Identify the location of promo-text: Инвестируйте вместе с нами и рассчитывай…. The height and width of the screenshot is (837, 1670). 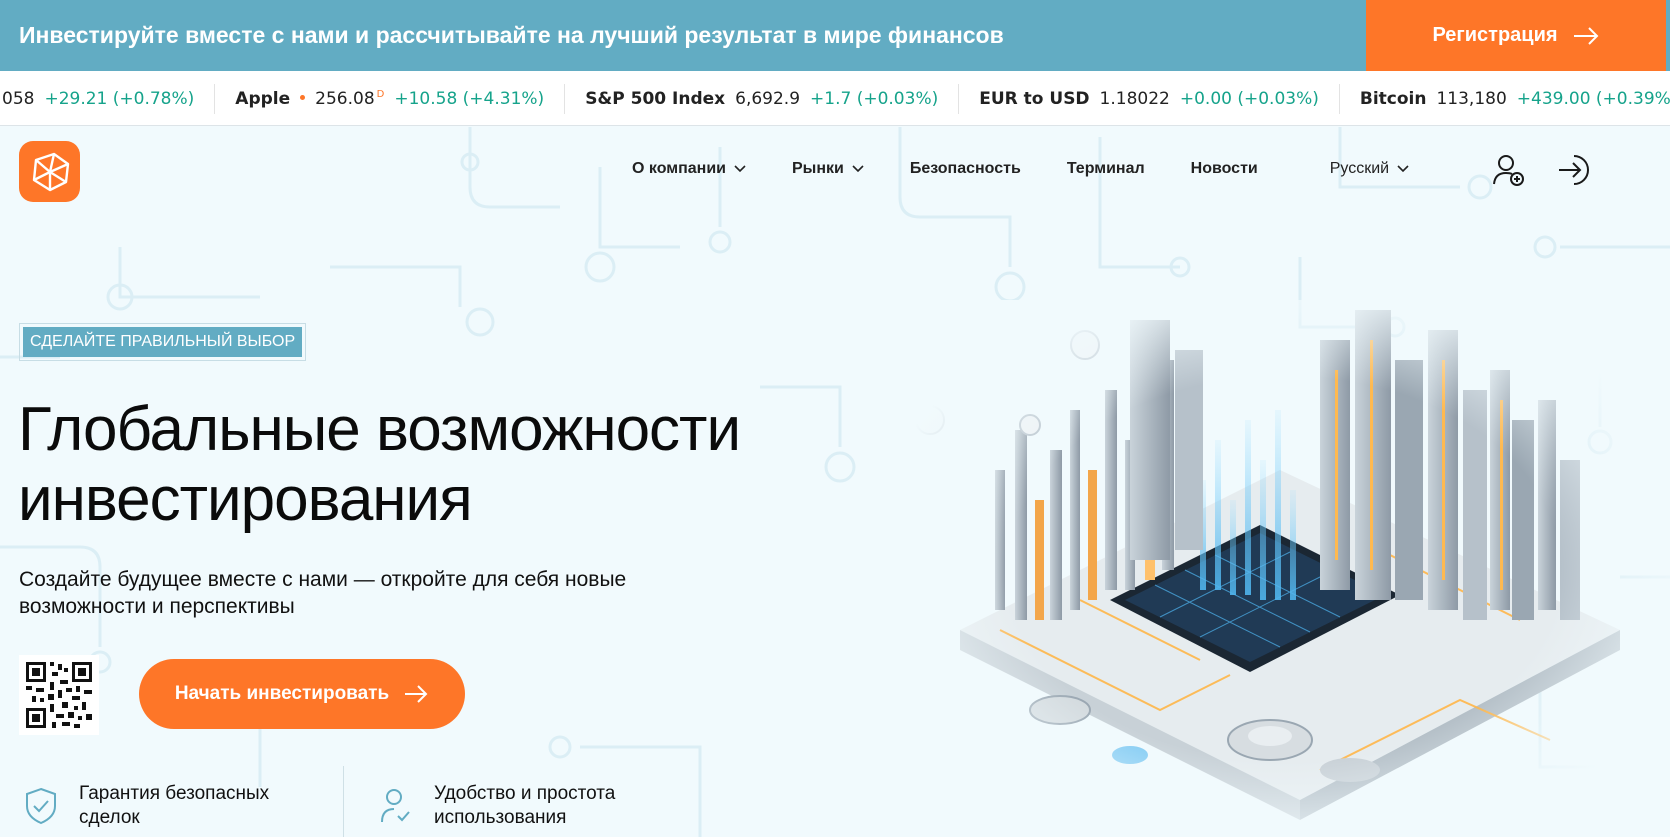
(511, 35).